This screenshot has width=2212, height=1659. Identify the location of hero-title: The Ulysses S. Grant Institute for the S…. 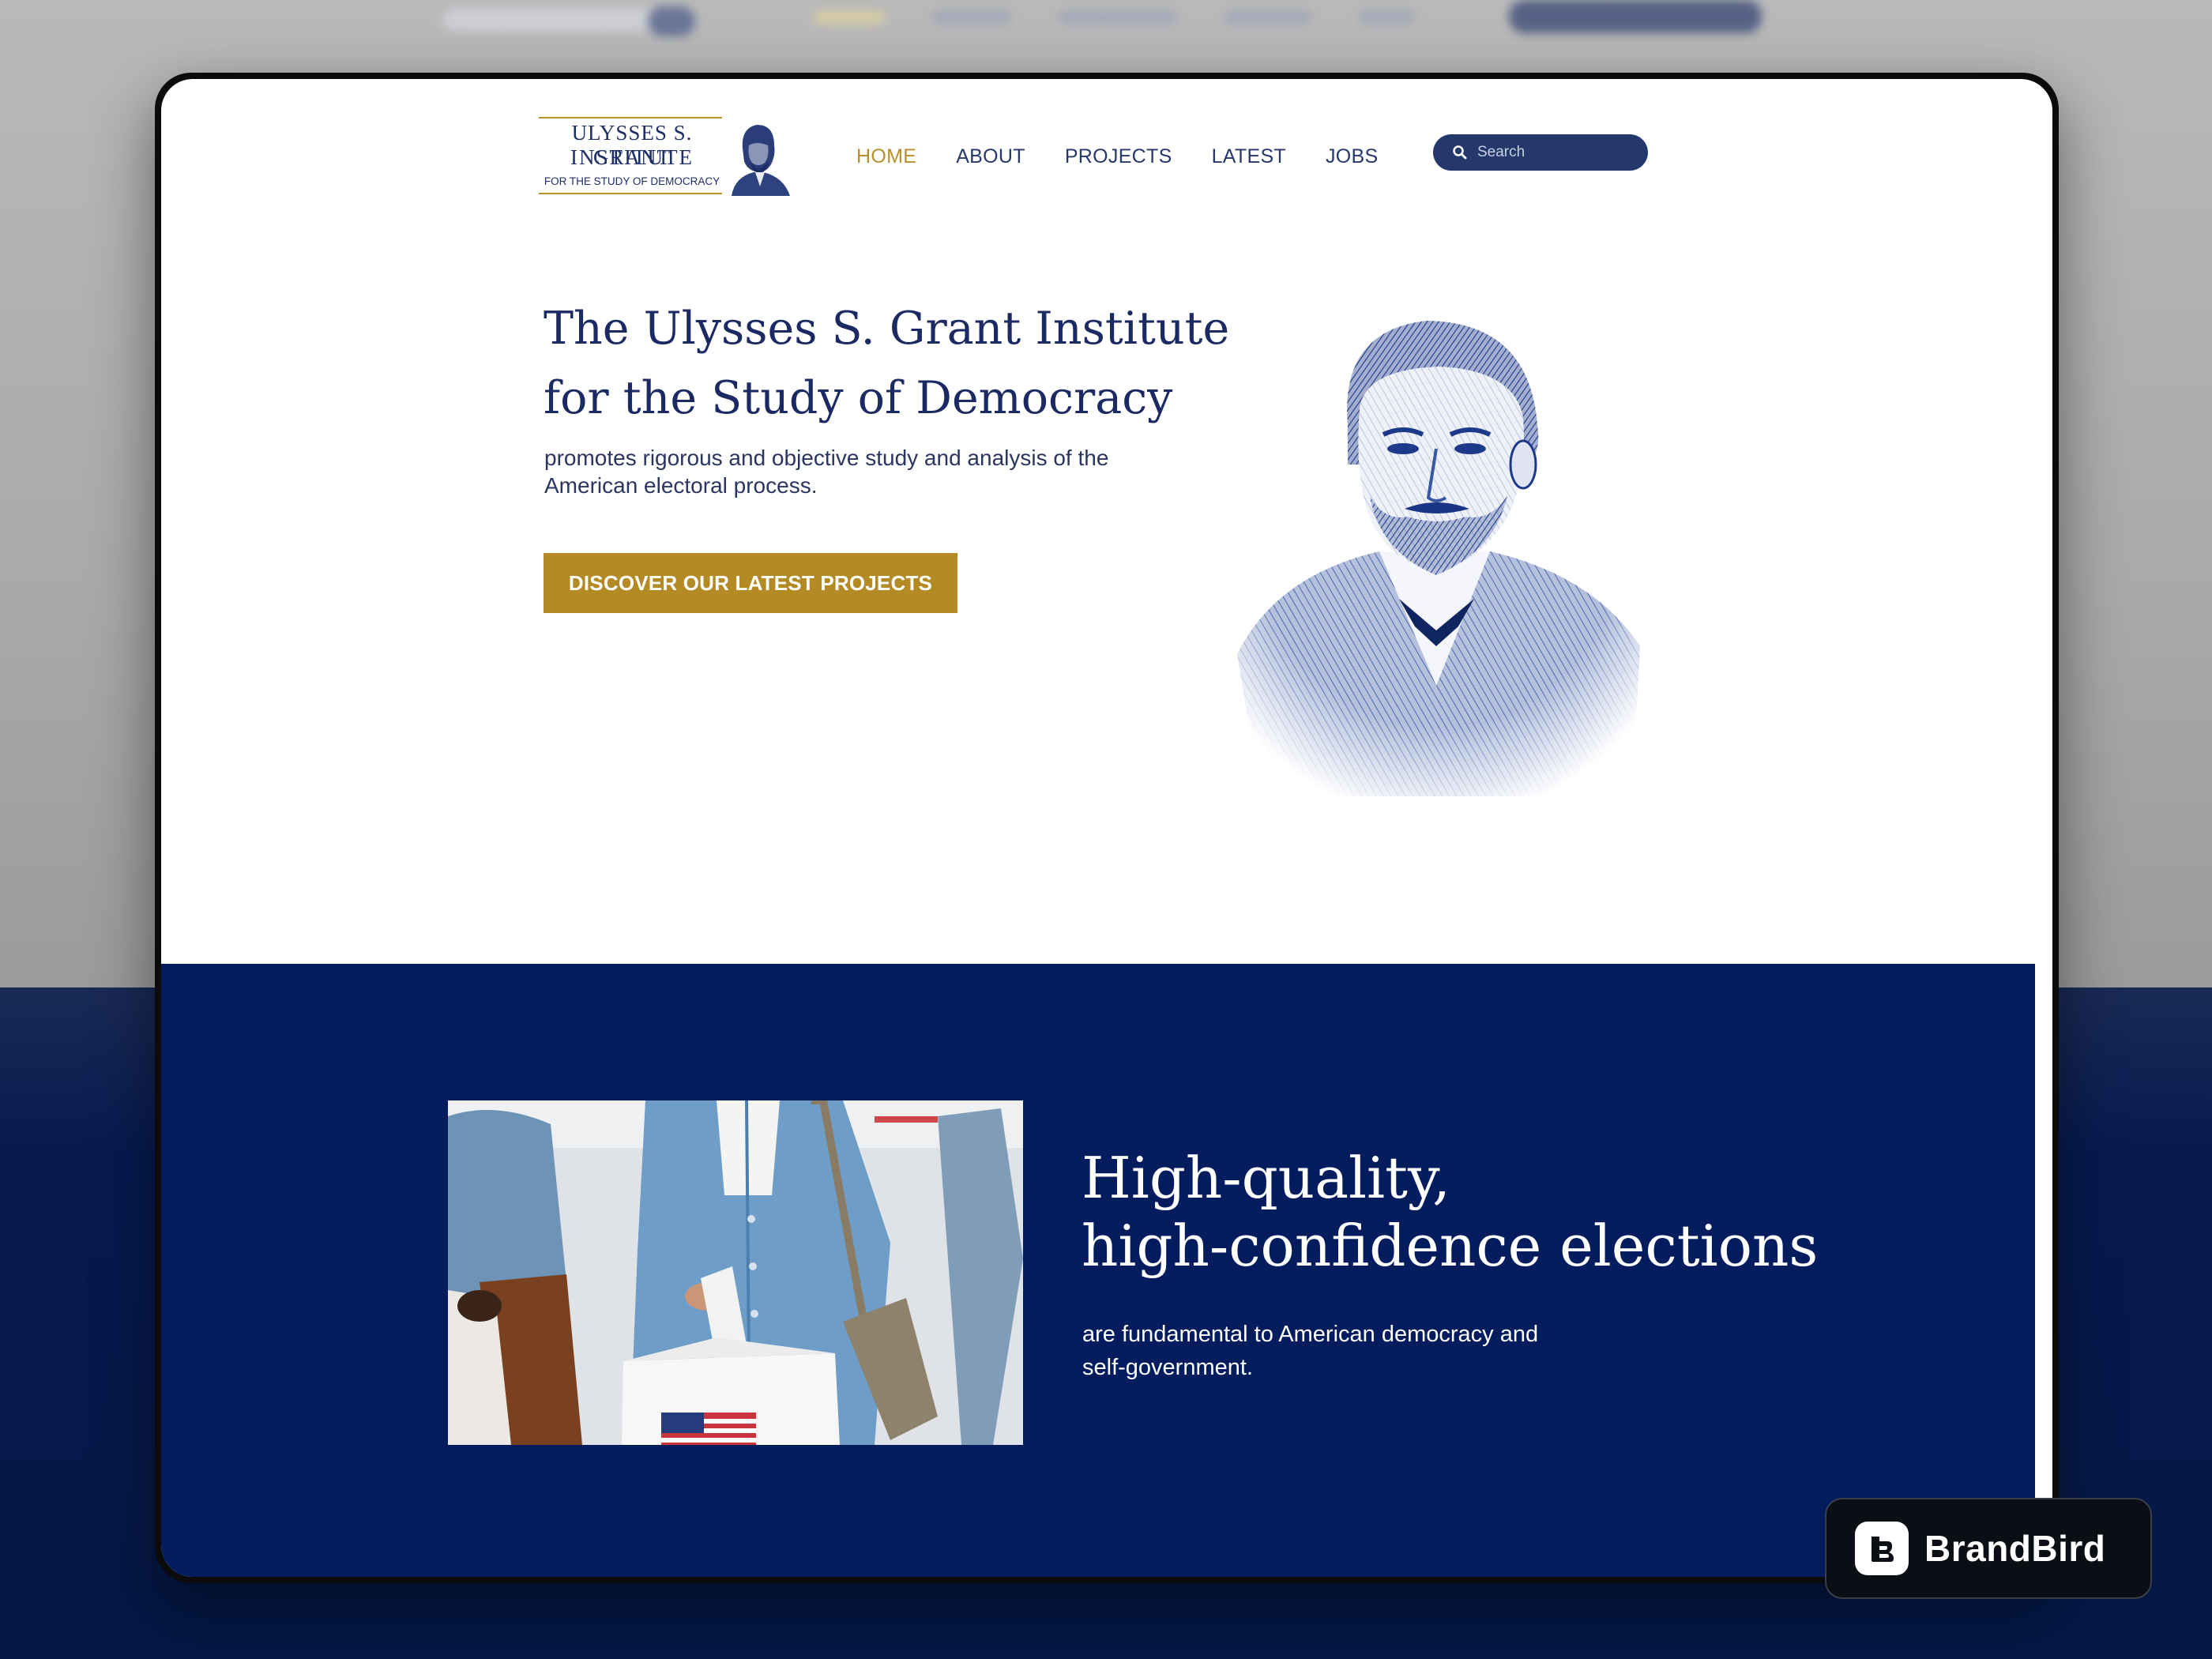
(900, 364).